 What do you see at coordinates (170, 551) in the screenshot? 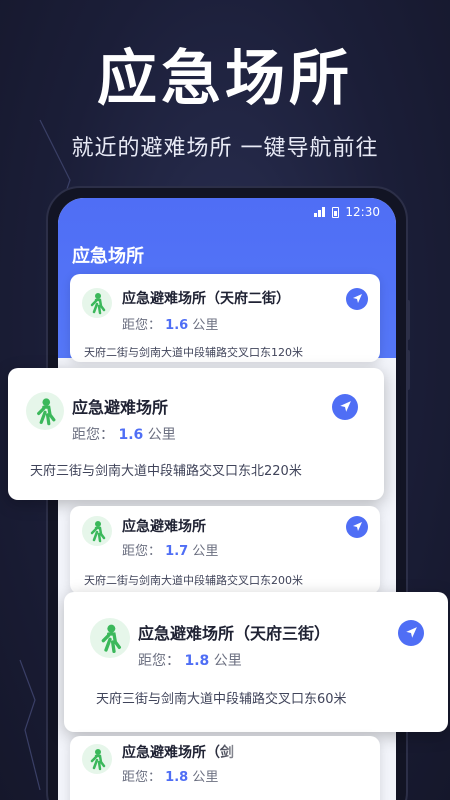
I see `shelter-distance: 距您： 1.7 公里` at bounding box center [170, 551].